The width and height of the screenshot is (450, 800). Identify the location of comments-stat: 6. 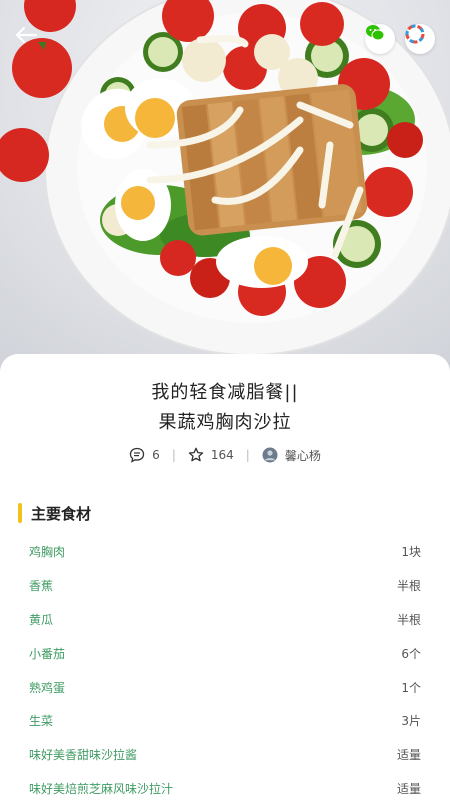
(144, 455).